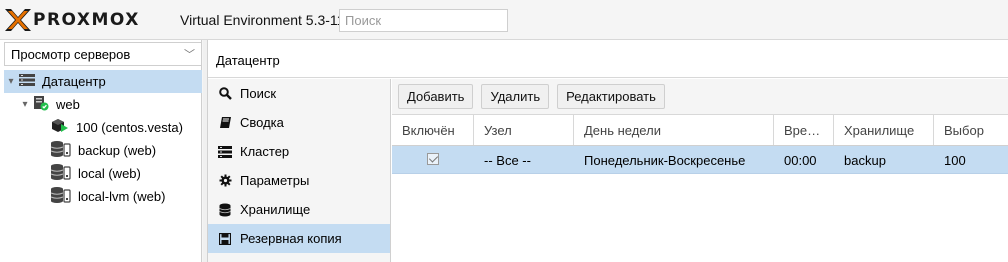 This screenshot has width=1008, height=262. I want to click on storage-cell: backup, so click(865, 160).